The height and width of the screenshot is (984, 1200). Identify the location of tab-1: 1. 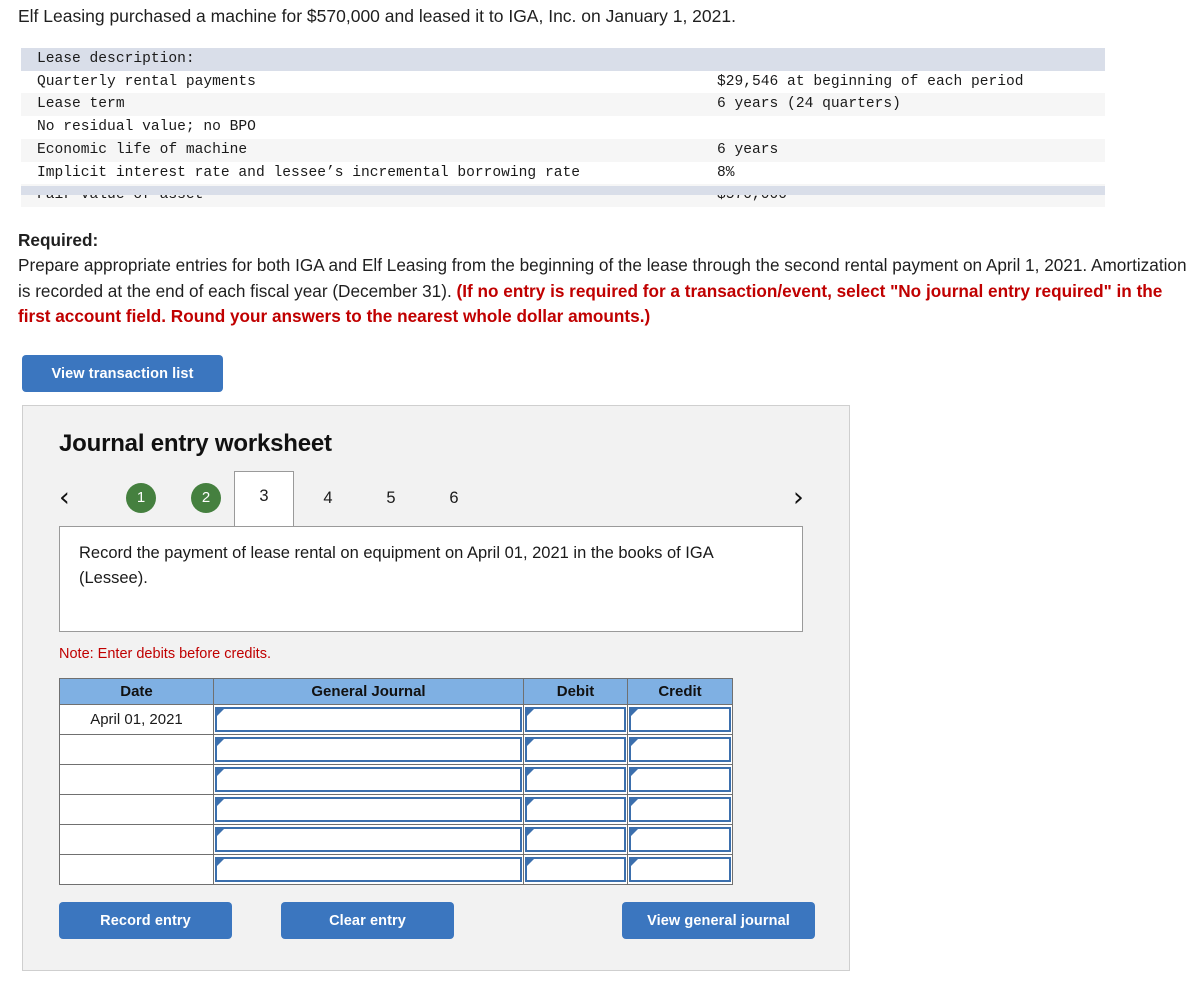
(141, 498).